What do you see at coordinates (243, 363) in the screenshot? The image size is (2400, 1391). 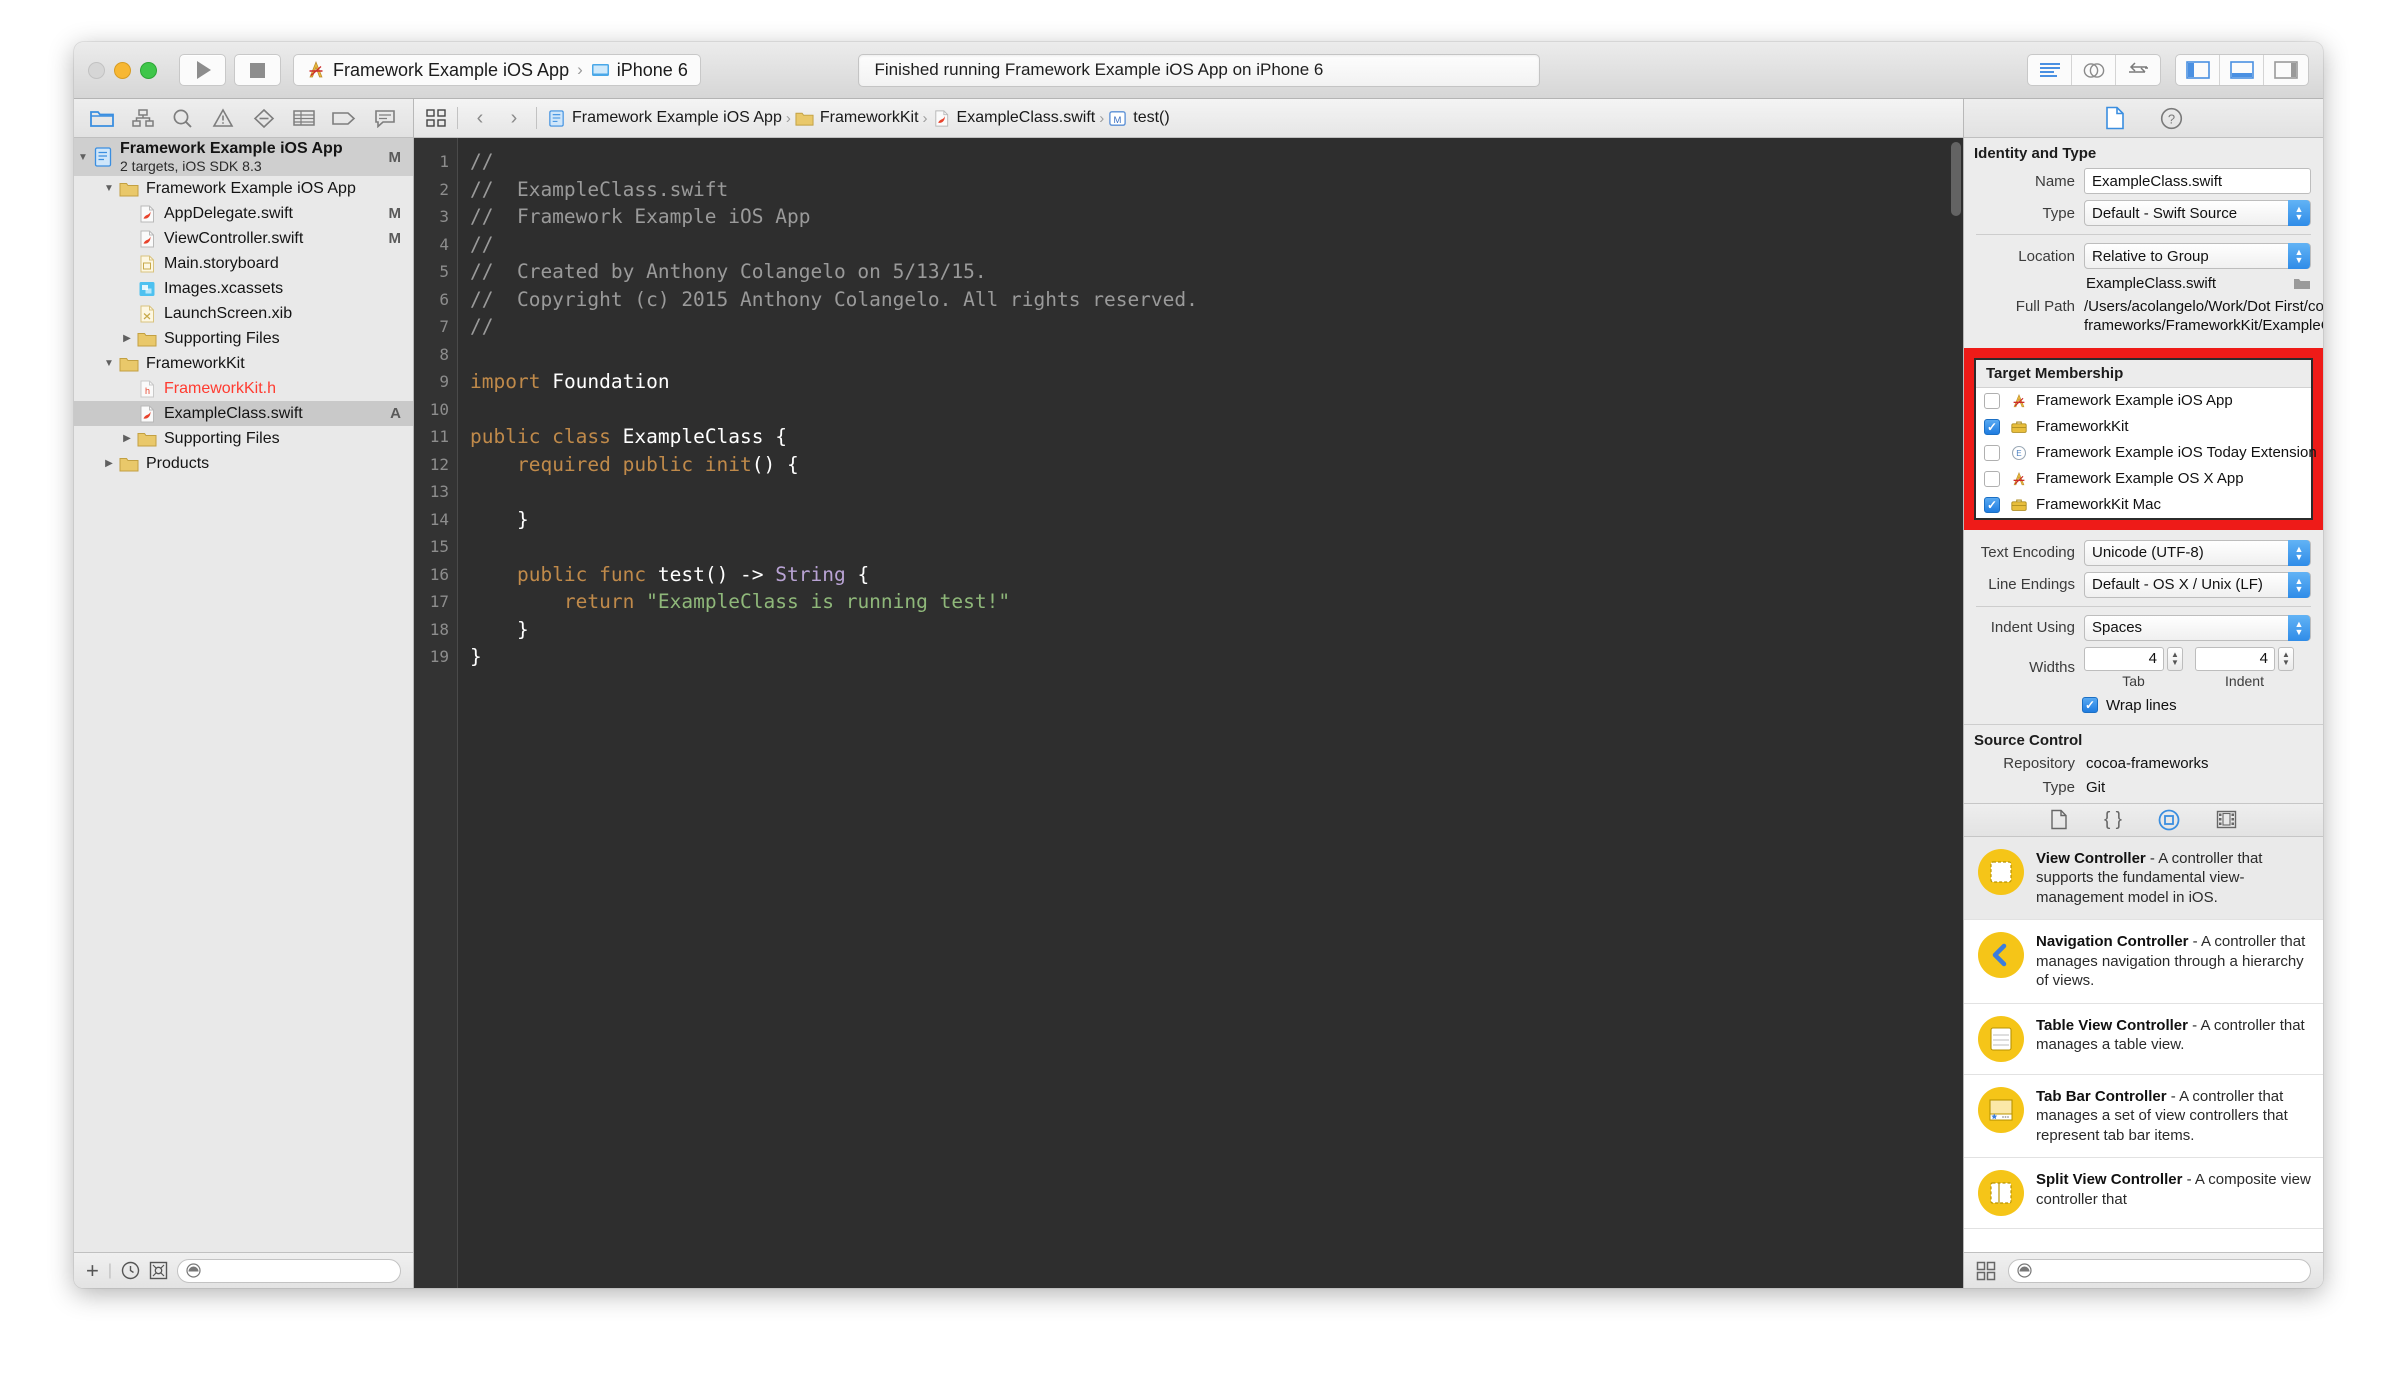 I see `tree-row-frameworkkit: ▼ FrameworkKit` at bounding box center [243, 363].